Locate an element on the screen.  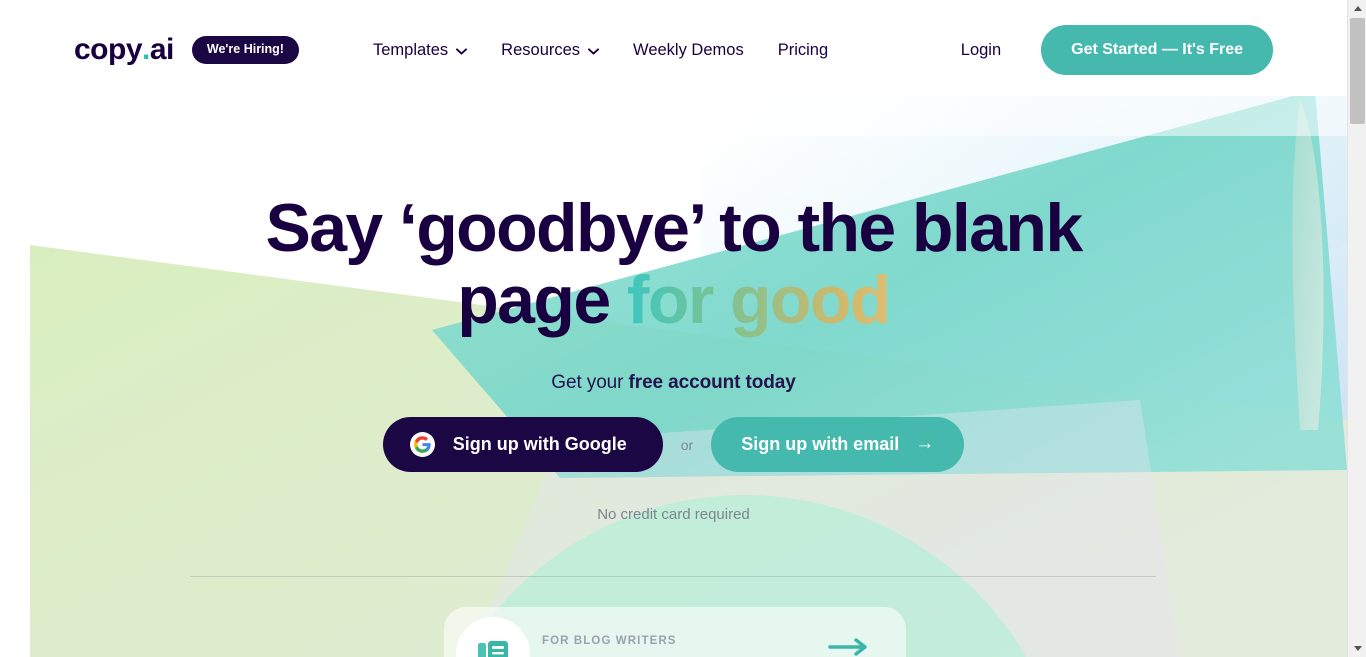
nav-item-pricing: Pricing is located at coordinates (803, 50).